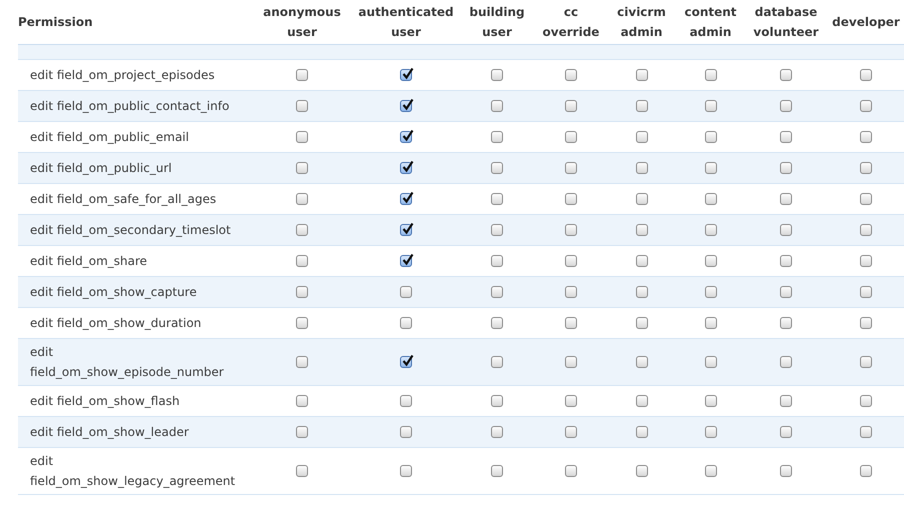 The image size is (904, 510). I want to click on column-header: database volunteer, so click(786, 22).